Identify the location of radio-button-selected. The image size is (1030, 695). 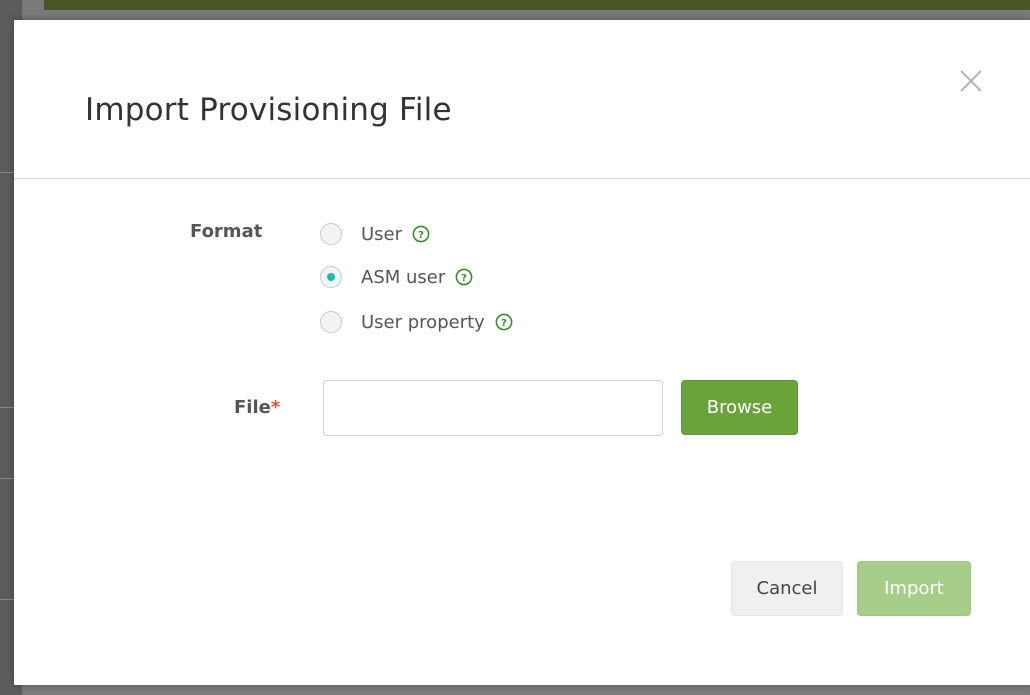
(331, 277).